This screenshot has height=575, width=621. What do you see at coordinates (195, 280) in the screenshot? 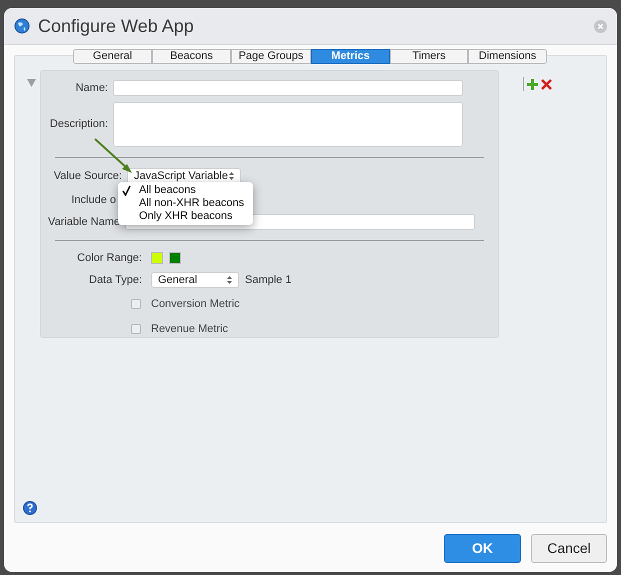
I see `data-type-select: General` at bounding box center [195, 280].